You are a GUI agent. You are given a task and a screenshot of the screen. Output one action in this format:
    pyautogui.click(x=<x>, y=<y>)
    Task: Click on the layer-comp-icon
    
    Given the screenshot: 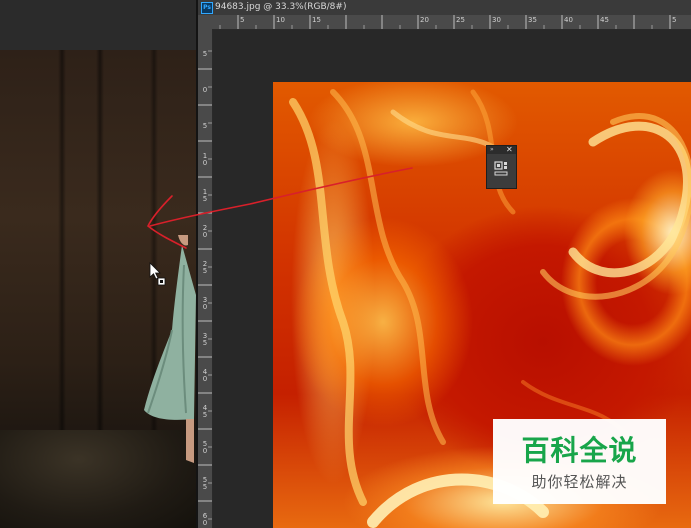 What is the action you would take?
    pyautogui.click(x=501, y=169)
    